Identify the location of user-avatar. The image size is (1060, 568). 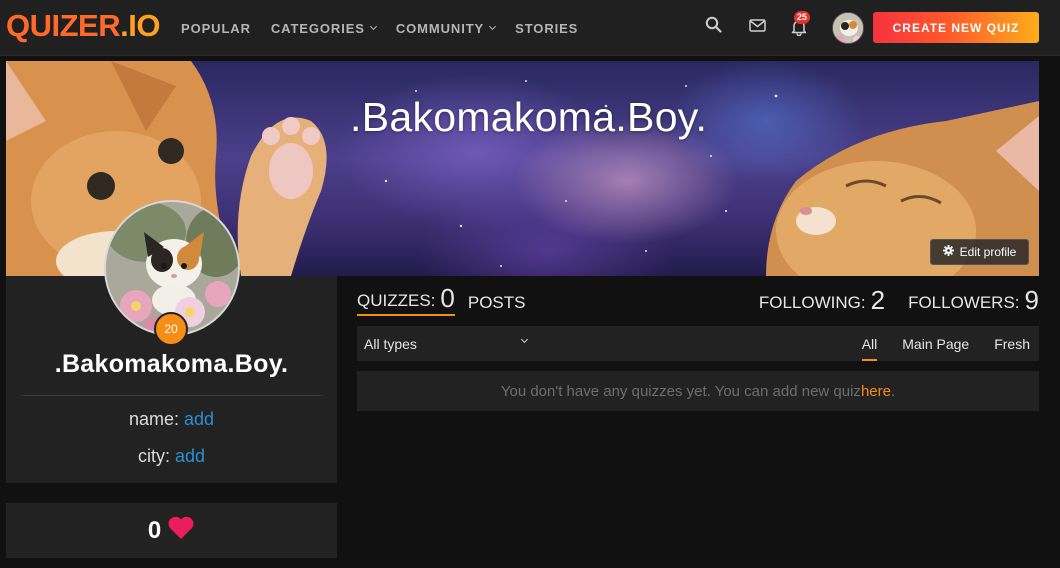
(848, 28).